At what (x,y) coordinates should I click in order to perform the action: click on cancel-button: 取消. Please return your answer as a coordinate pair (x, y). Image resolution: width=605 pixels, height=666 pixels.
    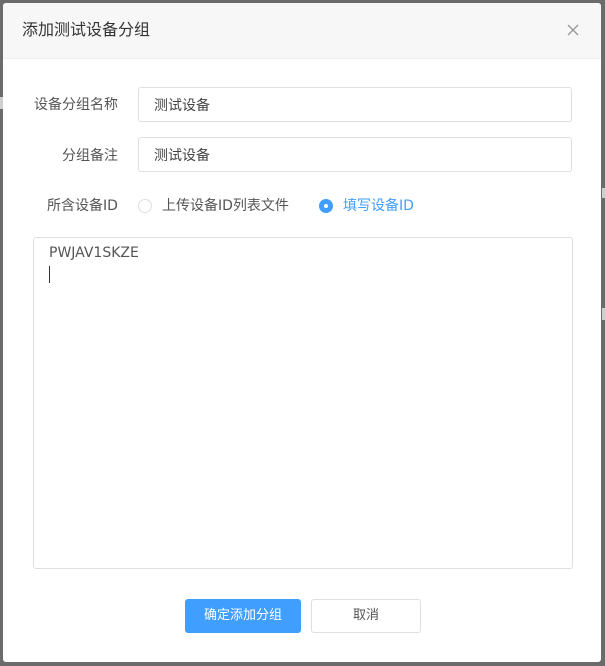
    Looking at the image, I should click on (366, 616).